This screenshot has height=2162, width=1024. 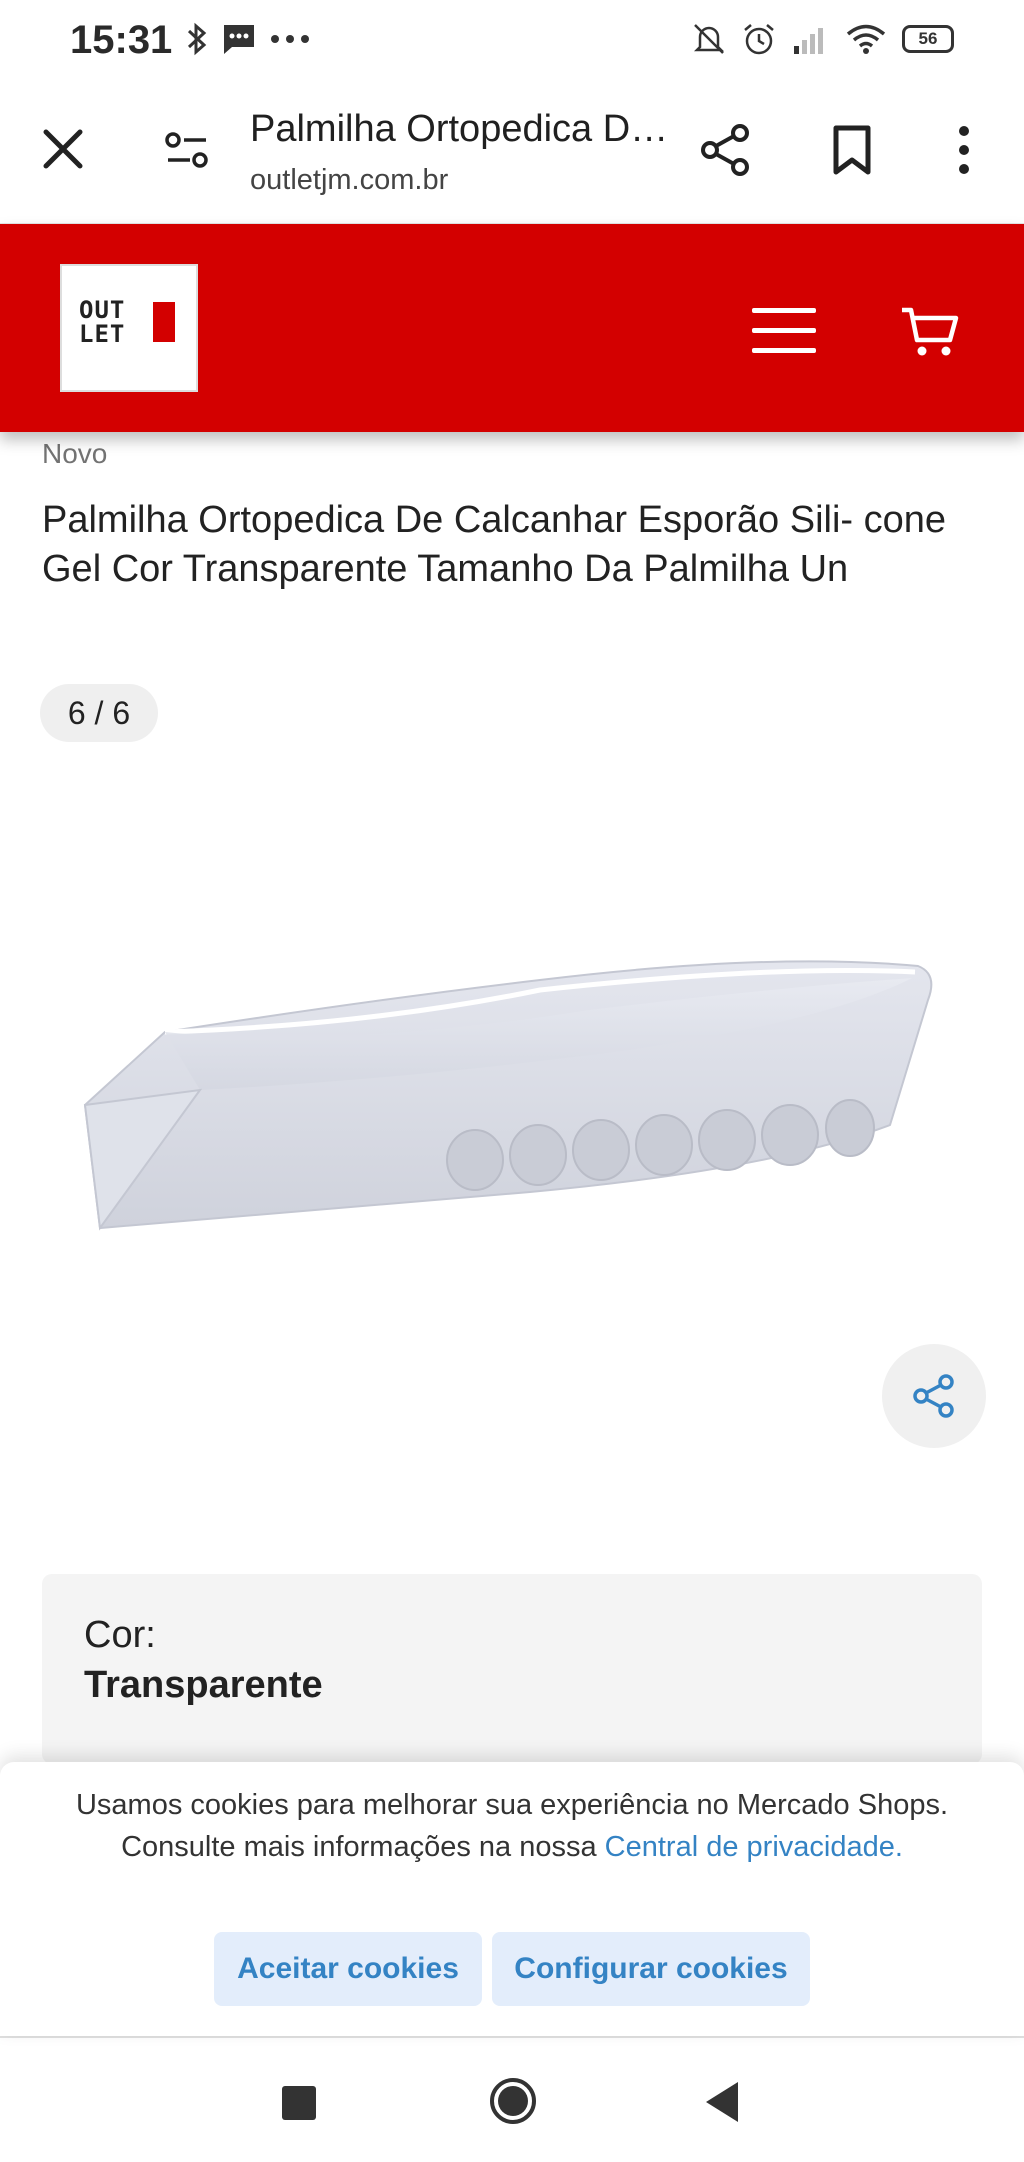 What do you see at coordinates (187, 151) in the screenshot?
I see `tune-icon` at bounding box center [187, 151].